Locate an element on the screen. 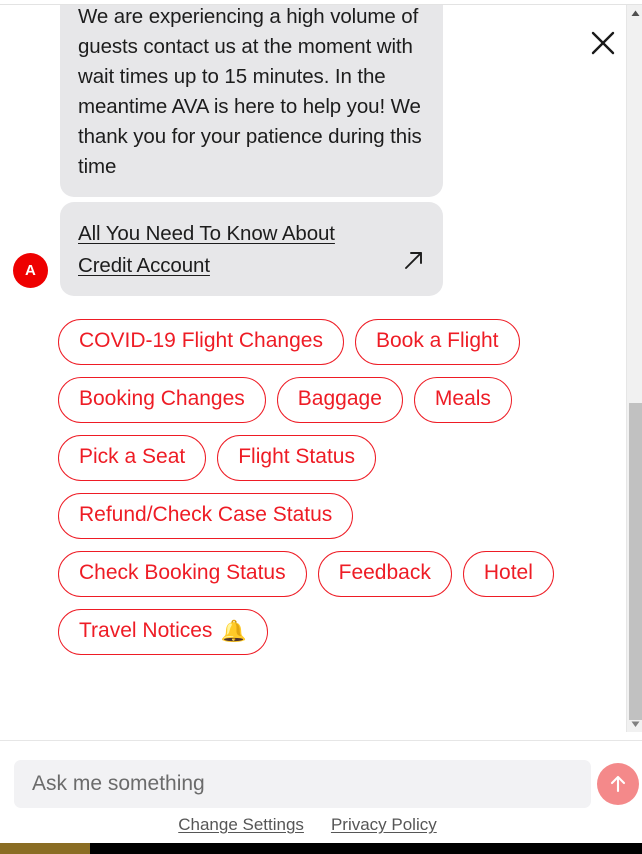 The width and height of the screenshot is (642, 854). ask-input-wrapper is located at coordinates (302, 784).